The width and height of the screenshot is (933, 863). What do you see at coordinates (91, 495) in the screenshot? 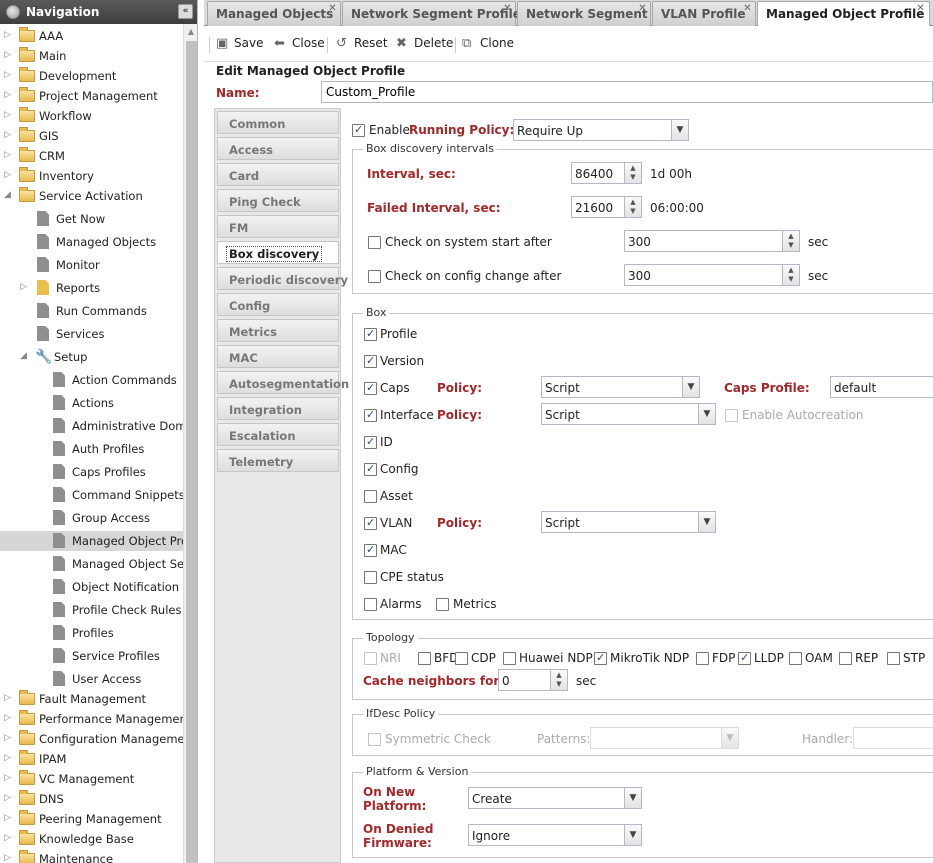
I see `nav-item-command-snippets: Command Snippets` at bounding box center [91, 495].